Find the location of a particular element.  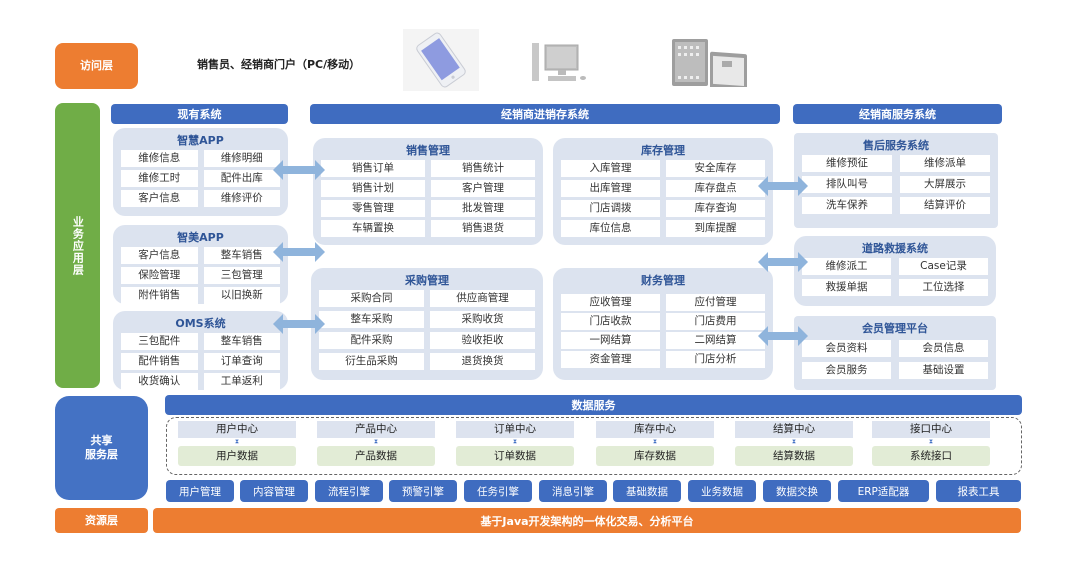

data-center-product: 产品中心 ⧗ 产品数据 is located at coordinates (376, 443).